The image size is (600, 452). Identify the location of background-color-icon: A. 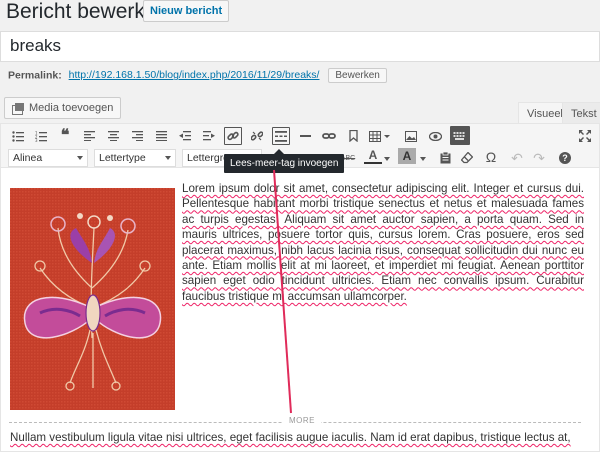
(407, 156).